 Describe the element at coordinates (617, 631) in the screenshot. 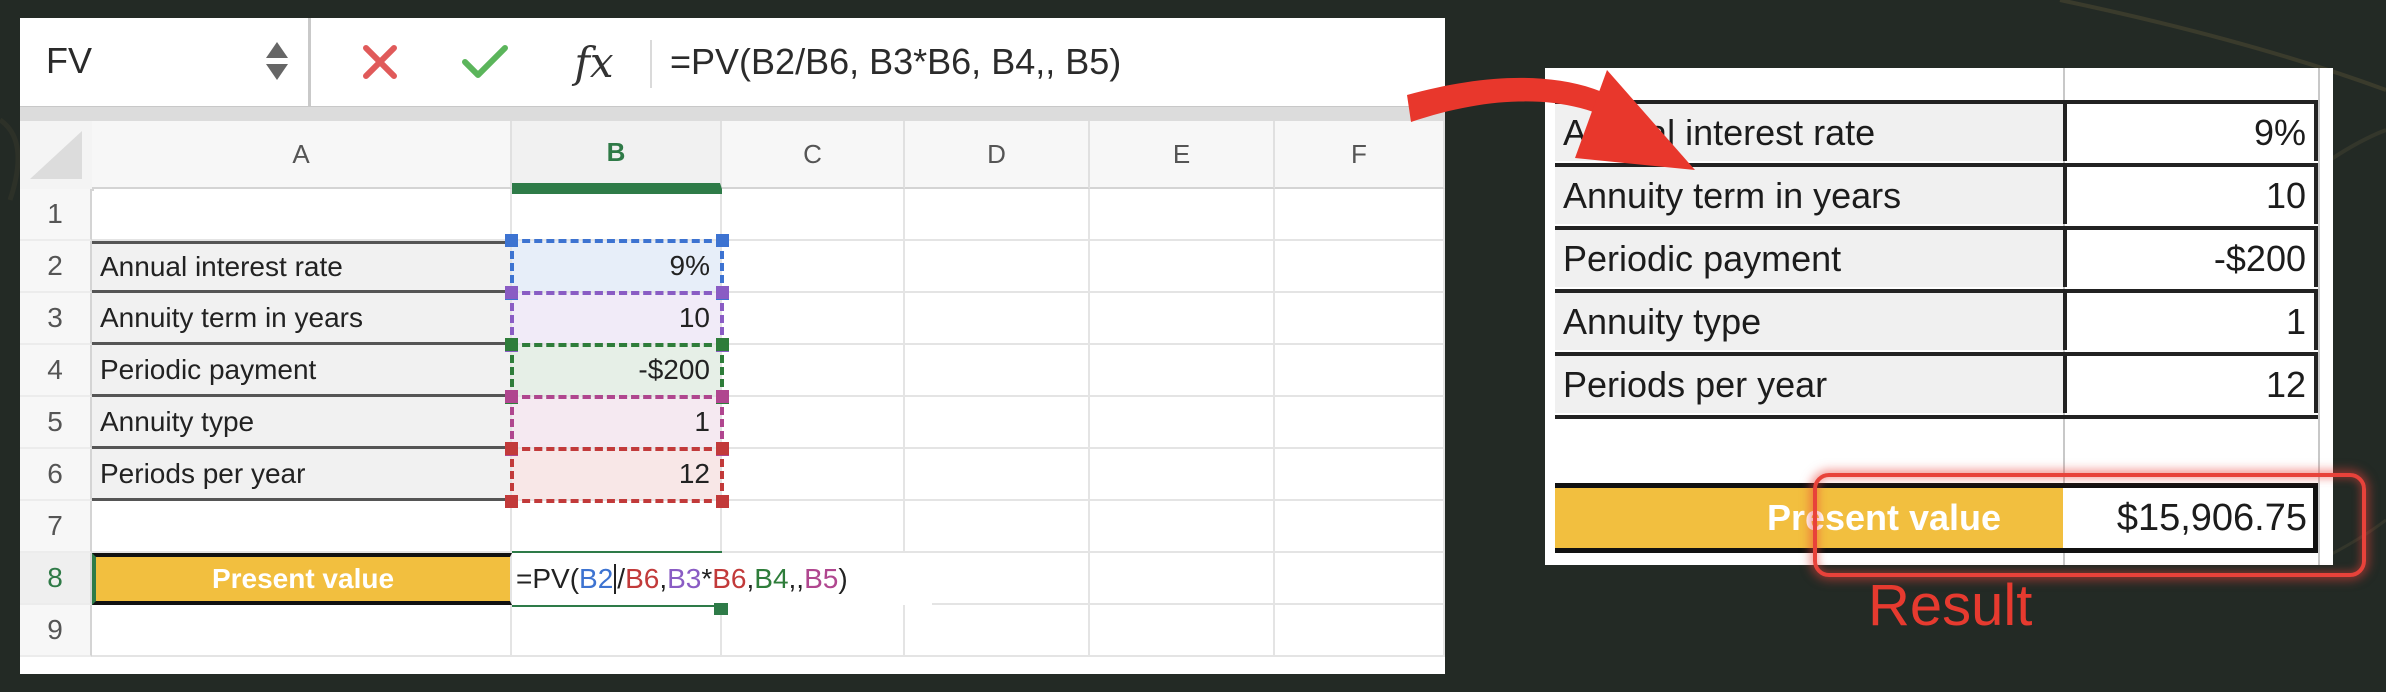

I see `cell-b9` at that location.